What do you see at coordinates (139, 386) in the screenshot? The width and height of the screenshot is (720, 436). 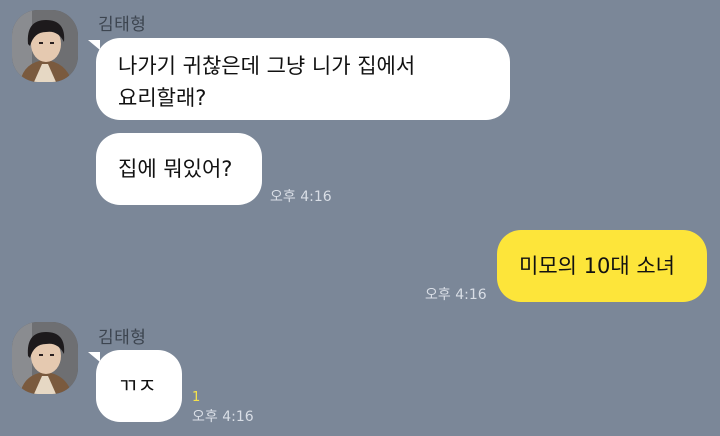 I see `incoming-message-bubble: ㄲㅈ` at bounding box center [139, 386].